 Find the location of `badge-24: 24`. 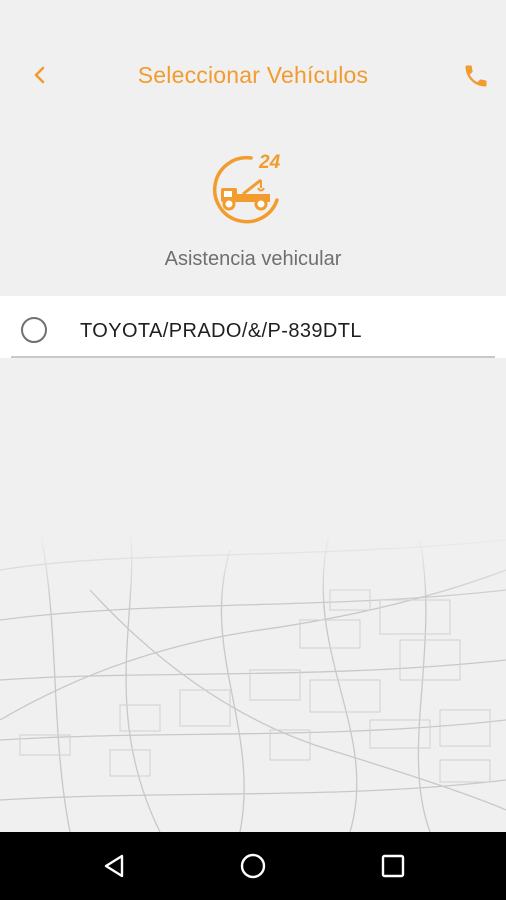

badge-24: 24 is located at coordinates (270, 162).